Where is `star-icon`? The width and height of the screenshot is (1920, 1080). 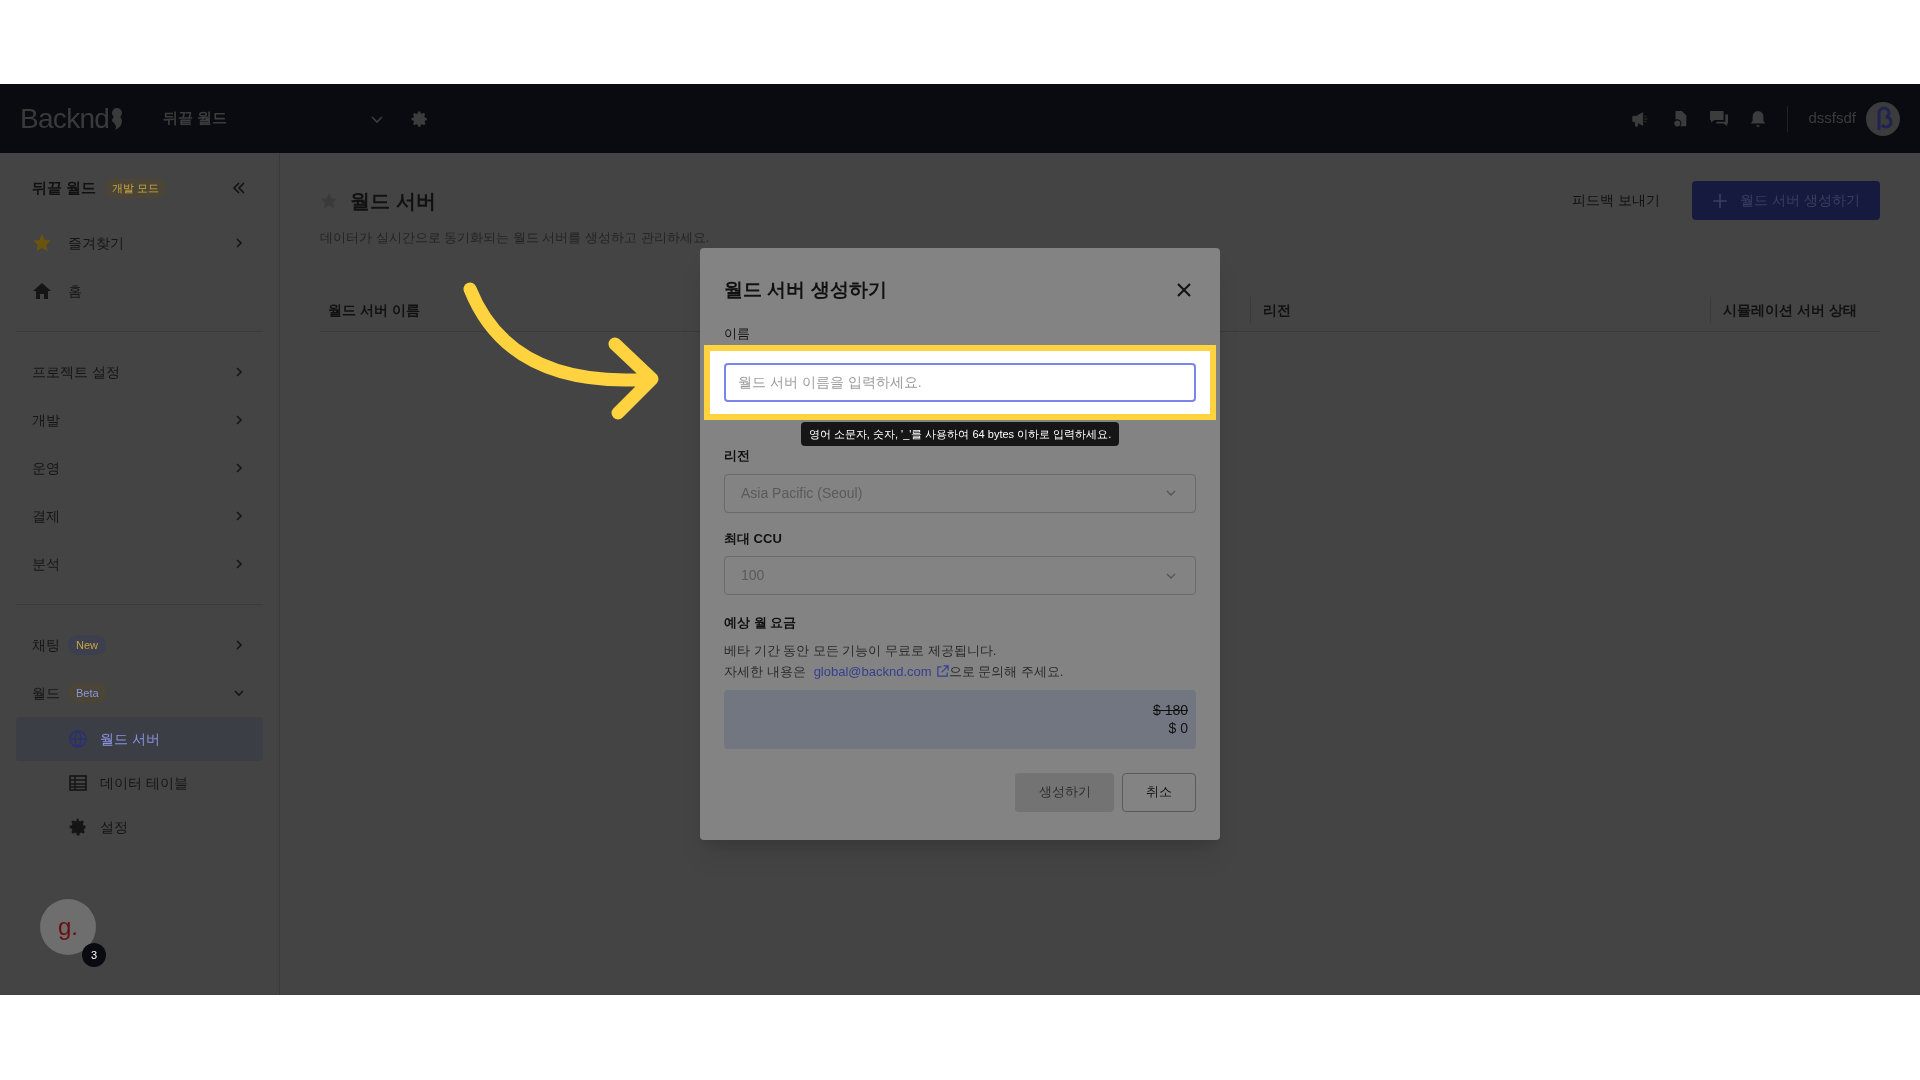
star-icon is located at coordinates (42, 243).